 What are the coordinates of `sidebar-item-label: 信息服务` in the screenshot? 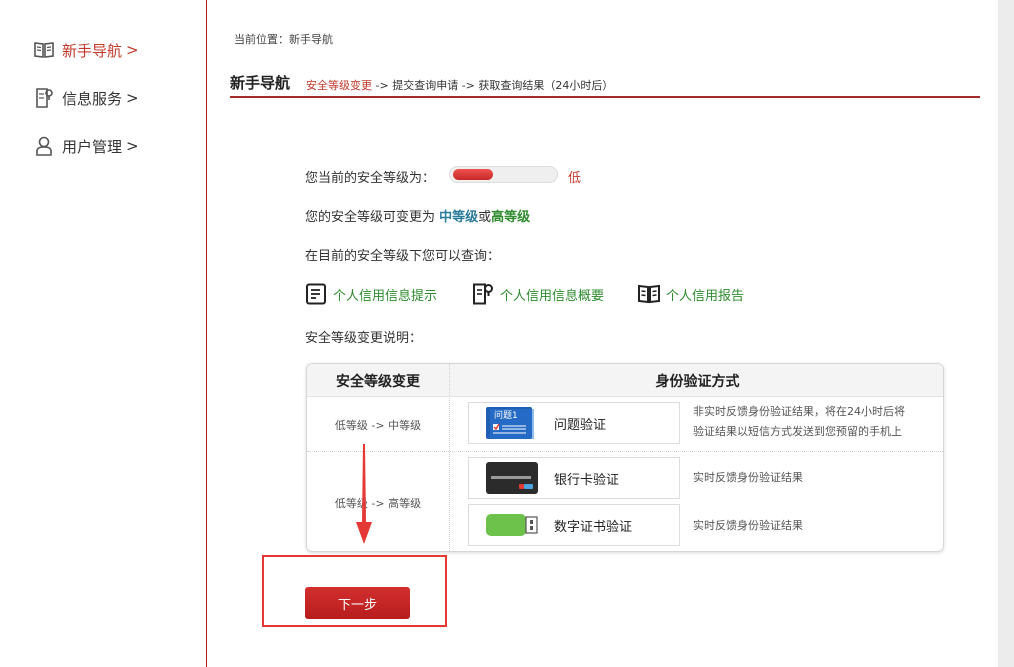 It's located at (92, 98).